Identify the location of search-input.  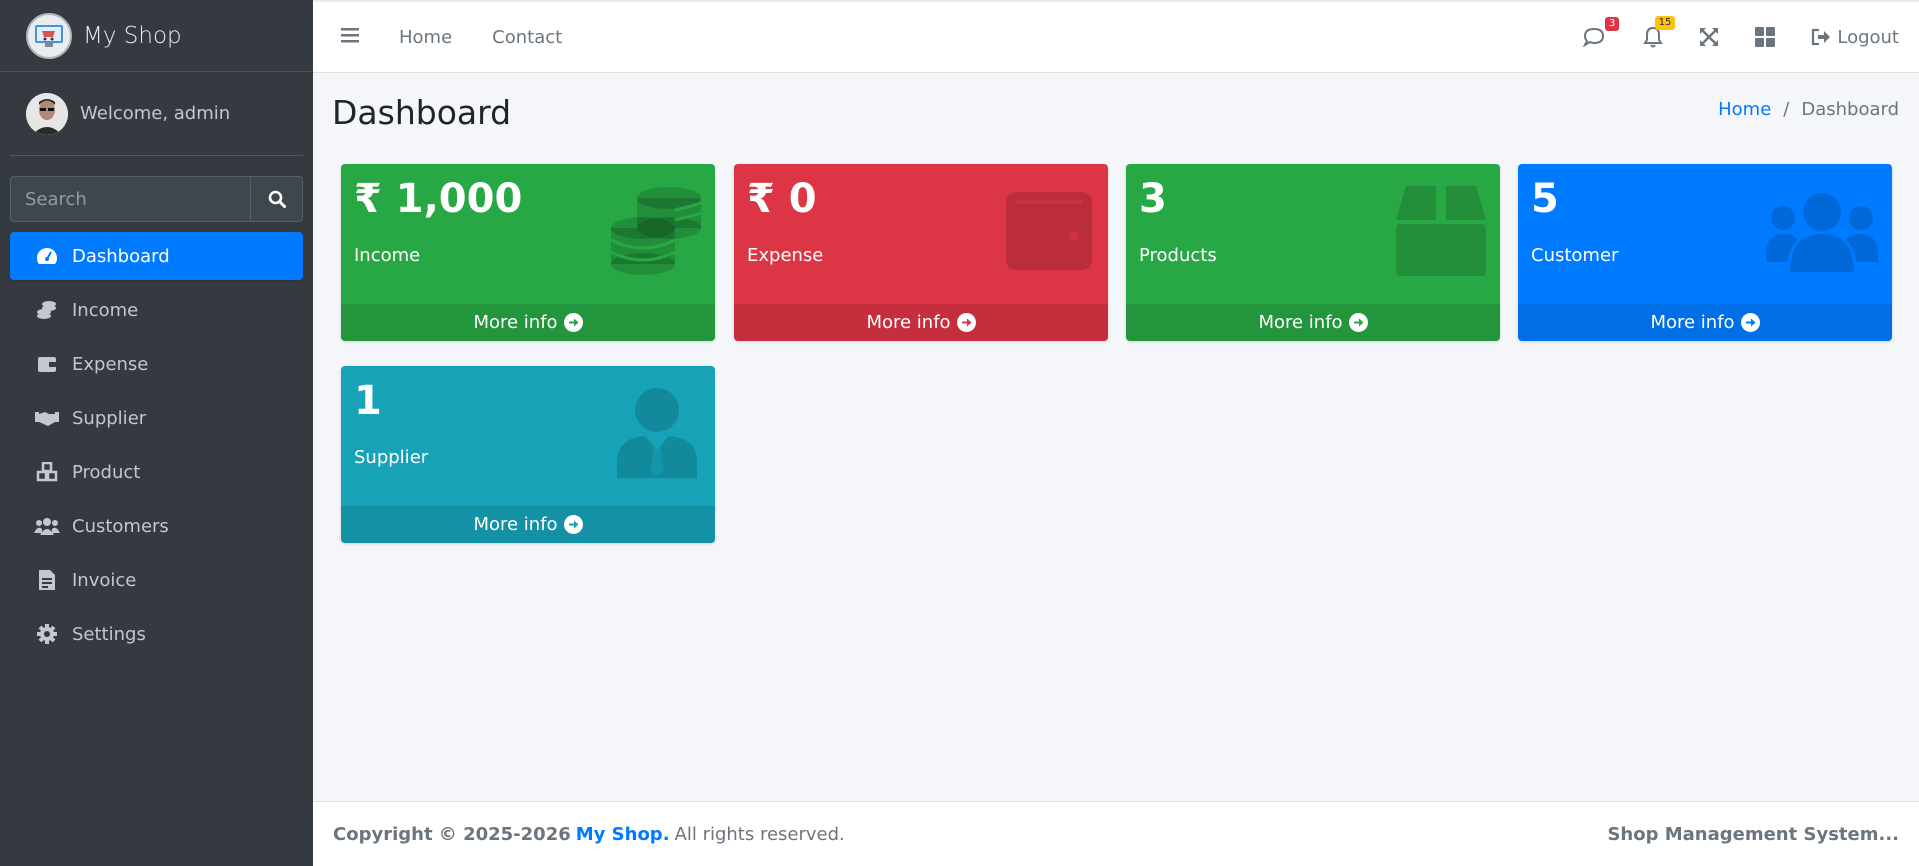
(130, 199).